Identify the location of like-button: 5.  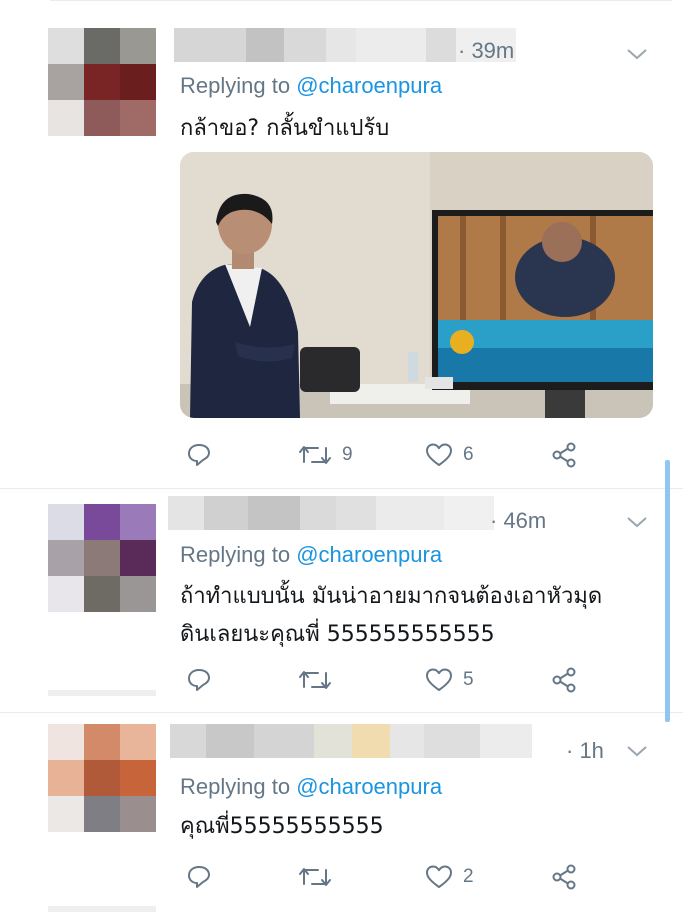
(449, 680).